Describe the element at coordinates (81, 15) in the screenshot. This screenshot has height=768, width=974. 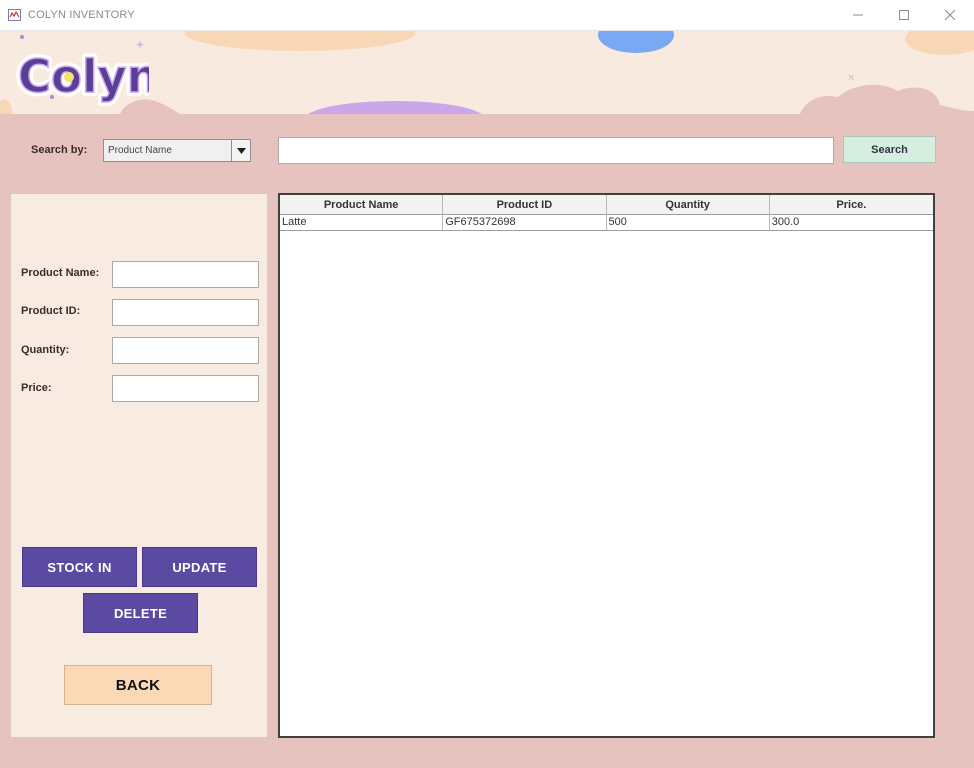
I see `window-title: COLYN INVENTORY` at that location.